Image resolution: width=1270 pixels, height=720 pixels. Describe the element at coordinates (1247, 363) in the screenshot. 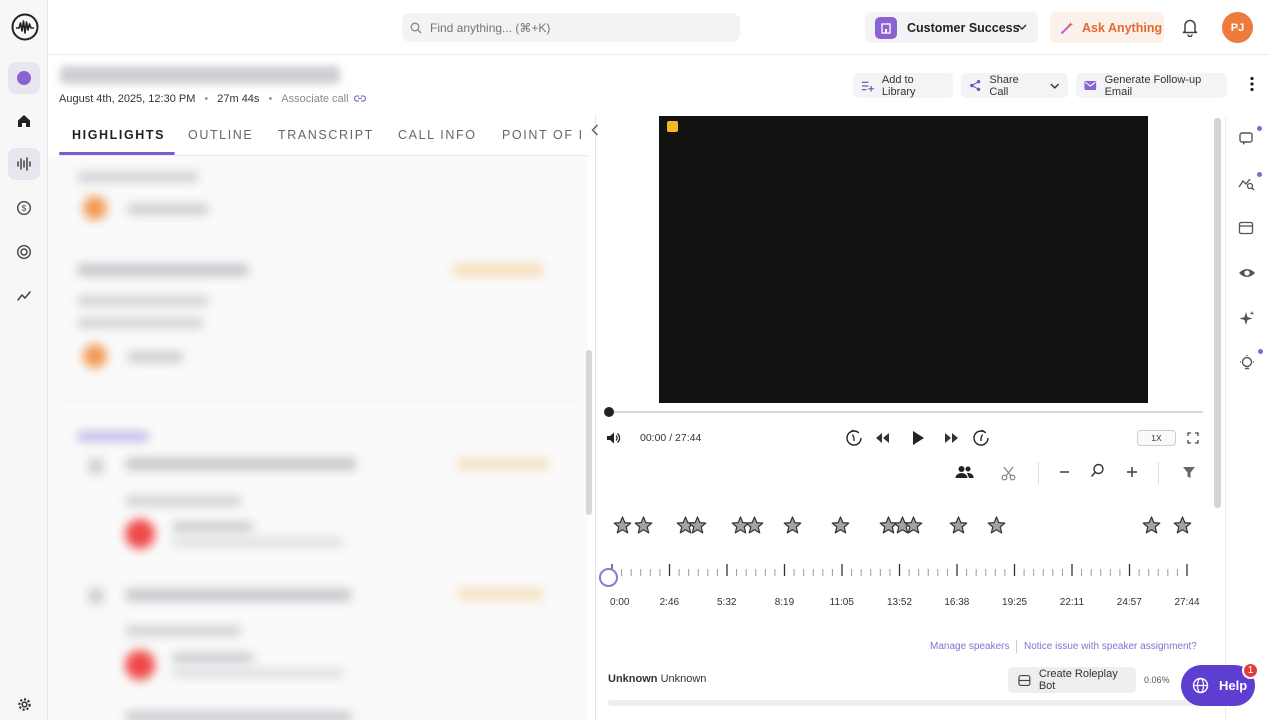

I see `tips-button` at that location.